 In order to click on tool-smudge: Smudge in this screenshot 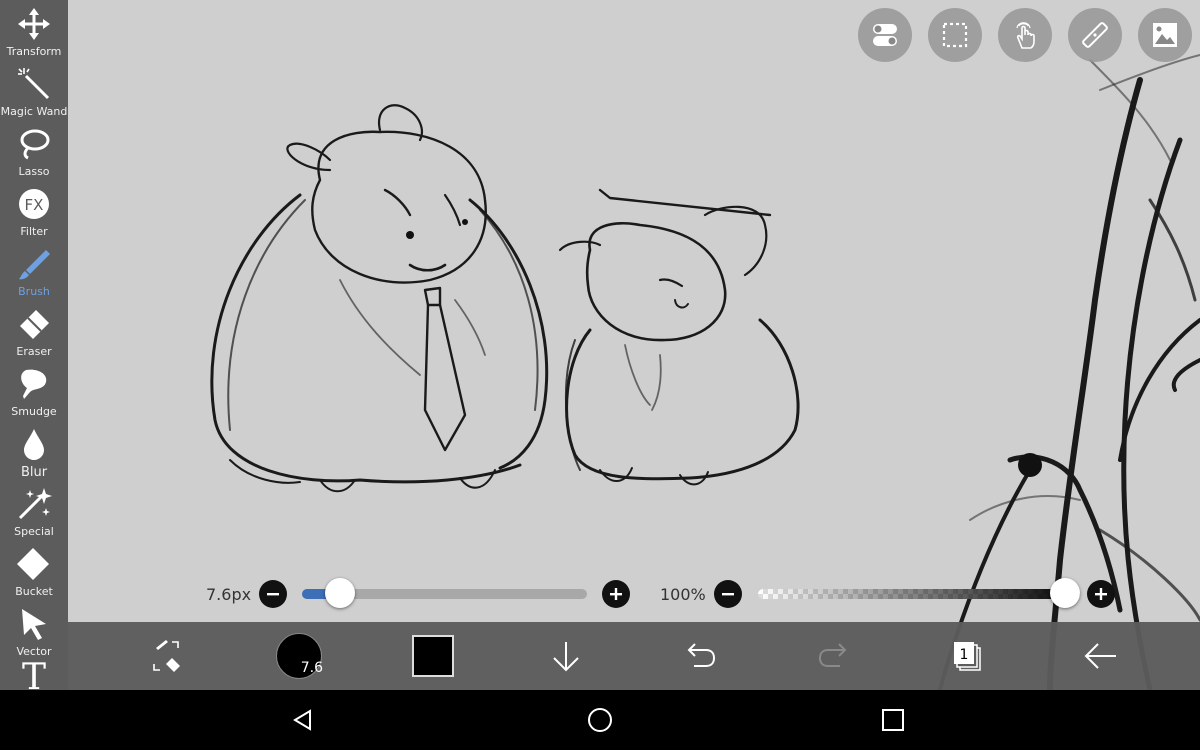, I will do `click(34, 392)`.